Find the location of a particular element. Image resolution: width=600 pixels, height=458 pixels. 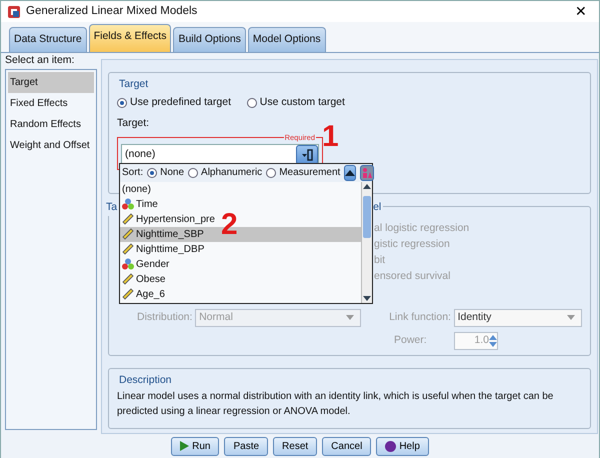

window-title: Generalized Linear Mixed Models is located at coordinates (112, 11).